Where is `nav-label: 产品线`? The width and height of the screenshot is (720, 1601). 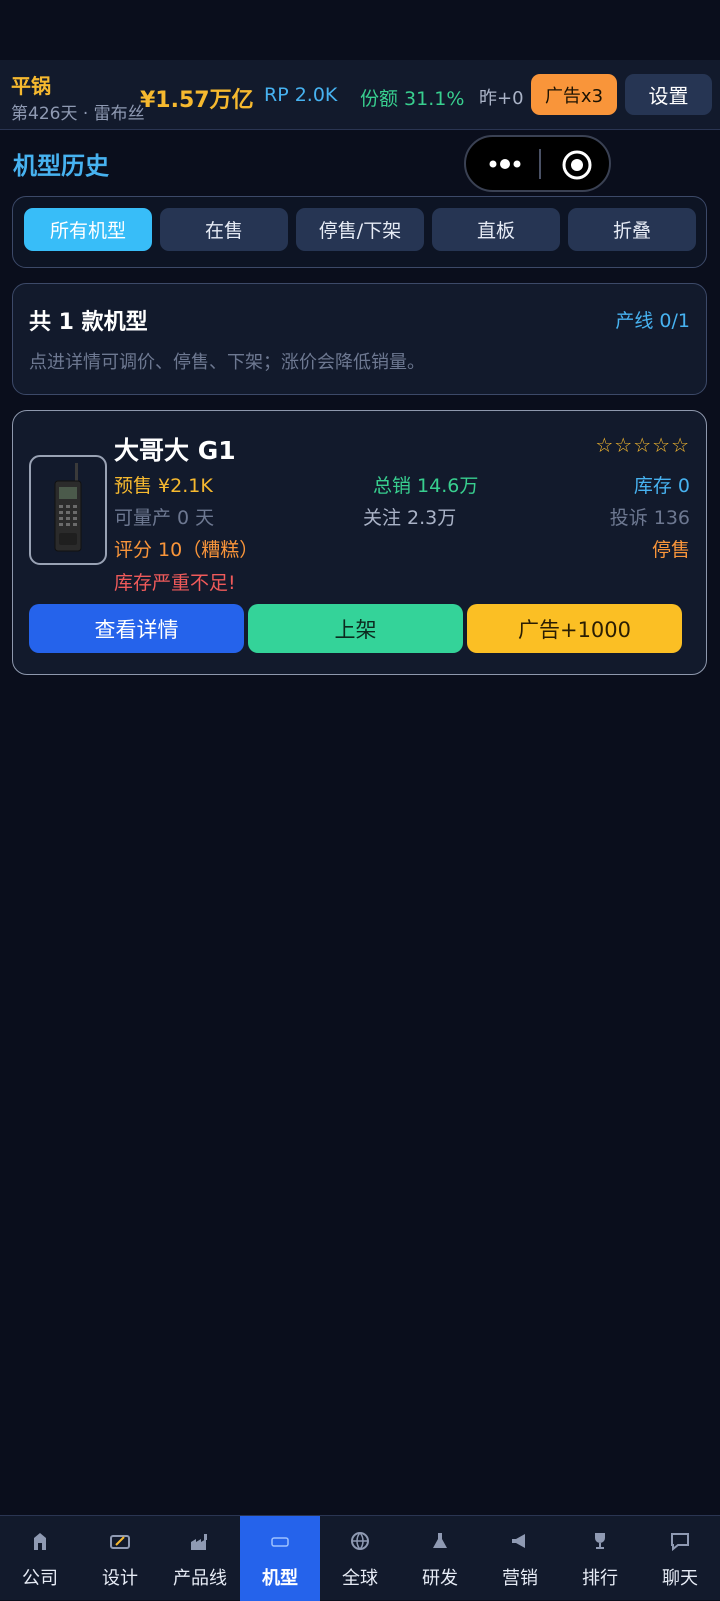 nav-label: 产品线 is located at coordinates (200, 1578).